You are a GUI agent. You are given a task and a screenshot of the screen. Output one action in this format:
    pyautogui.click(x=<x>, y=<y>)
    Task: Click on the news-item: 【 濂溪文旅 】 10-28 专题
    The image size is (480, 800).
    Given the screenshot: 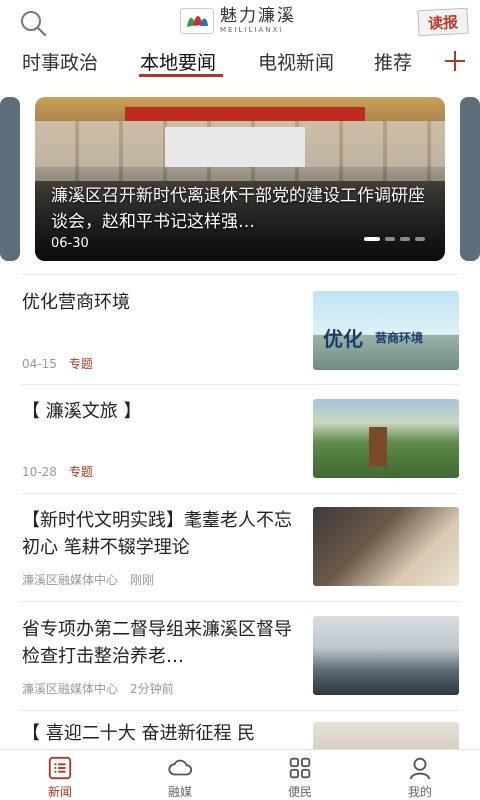 What is the action you would take?
    pyautogui.click(x=240, y=439)
    